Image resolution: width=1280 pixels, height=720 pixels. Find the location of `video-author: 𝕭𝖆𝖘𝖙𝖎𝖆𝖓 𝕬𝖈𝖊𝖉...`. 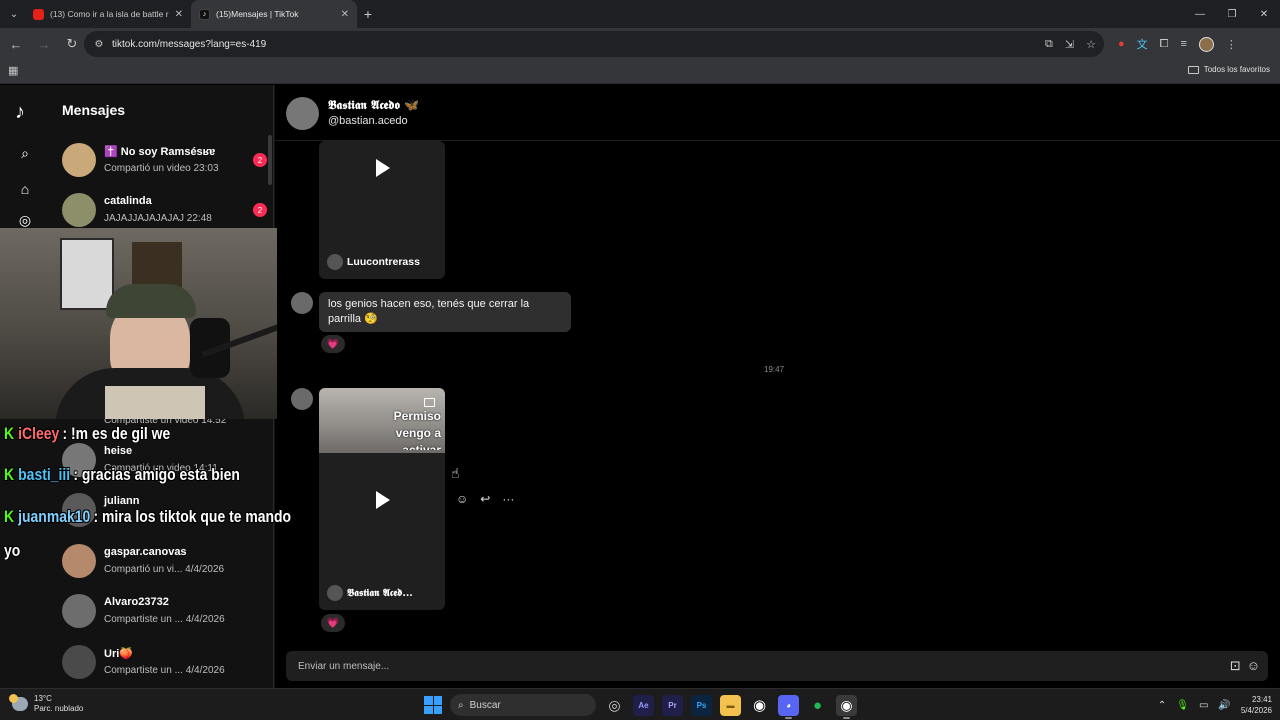

video-author: 𝕭𝖆𝖘𝖙𝖎𝖆𝖓 𝕬𝖈𝖊𝖉... is located at coordinates (370, 593).